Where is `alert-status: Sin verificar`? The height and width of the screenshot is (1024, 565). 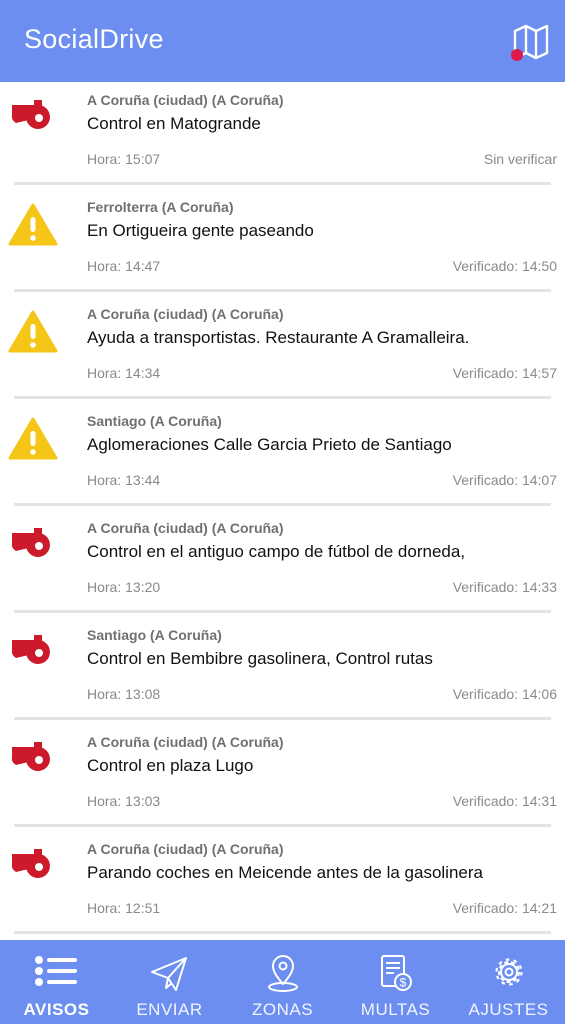 alert-status: Sin verificar is located at coordinates (520, 159).